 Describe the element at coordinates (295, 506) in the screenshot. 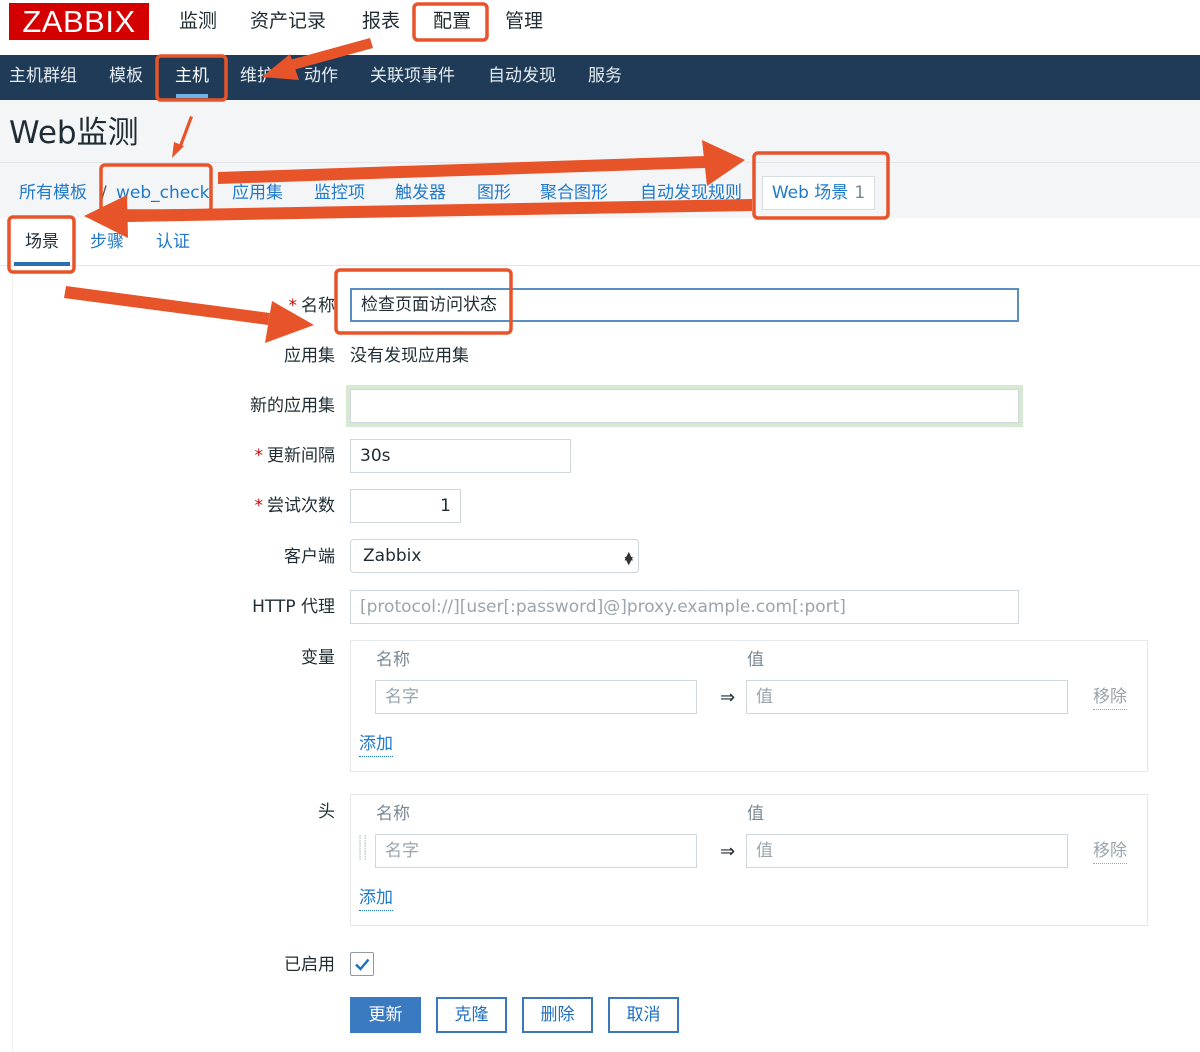

I see `attempts-label: * 尝试次数` at that location.